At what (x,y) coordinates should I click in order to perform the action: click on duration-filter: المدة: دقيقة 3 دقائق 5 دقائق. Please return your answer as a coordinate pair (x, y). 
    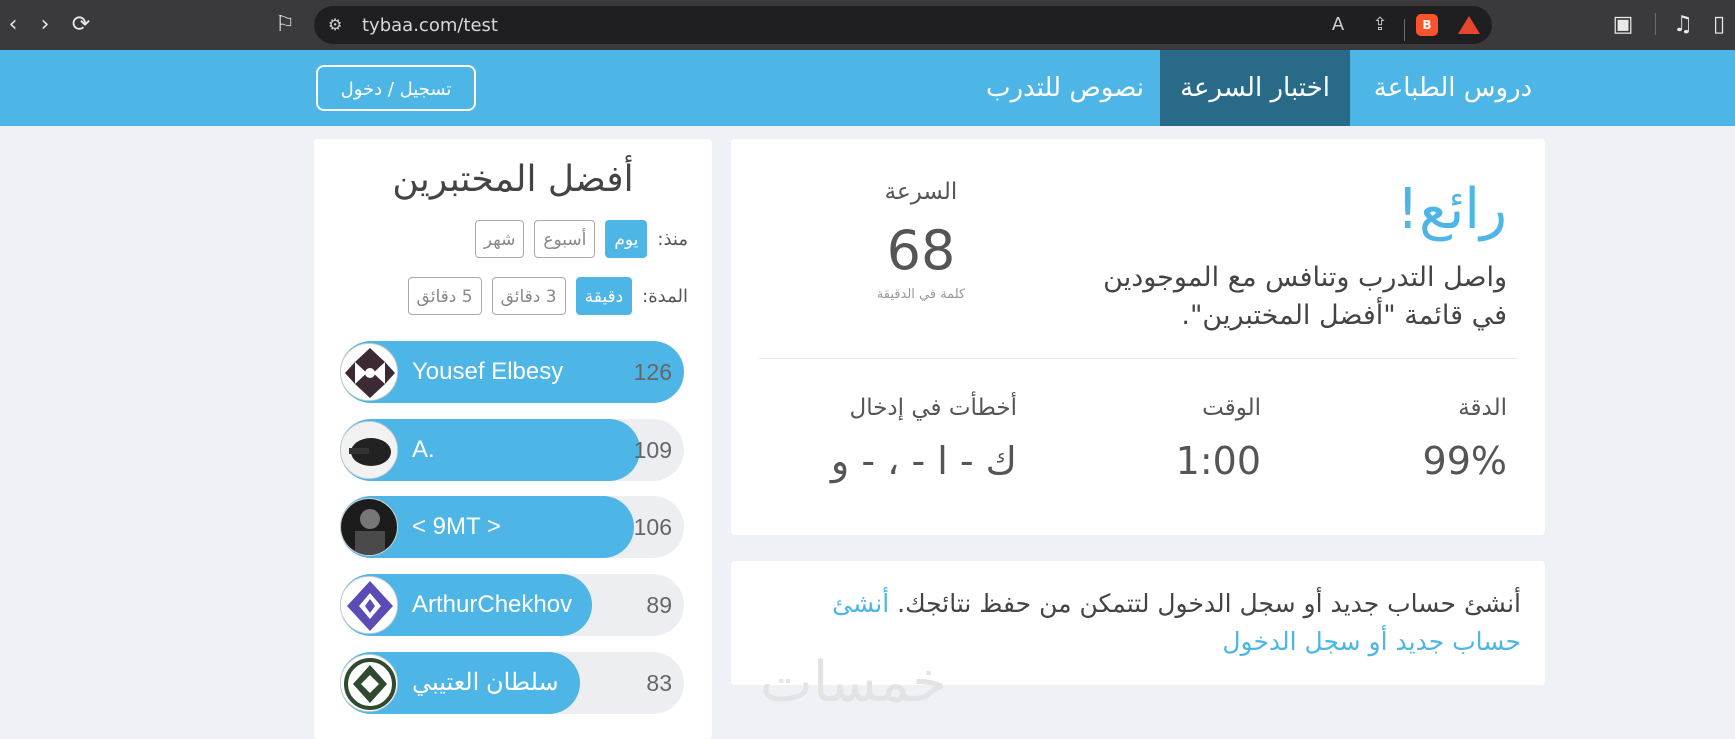
    Looking at the image, I should click on (547, 296).